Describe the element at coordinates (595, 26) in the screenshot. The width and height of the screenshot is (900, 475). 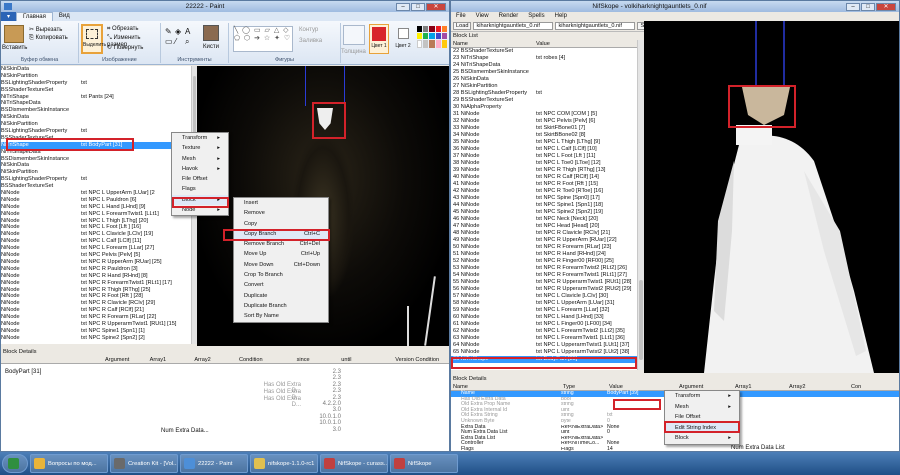
I see `save-path-combo: kiharknightgauntlets_0.nif` at that location.